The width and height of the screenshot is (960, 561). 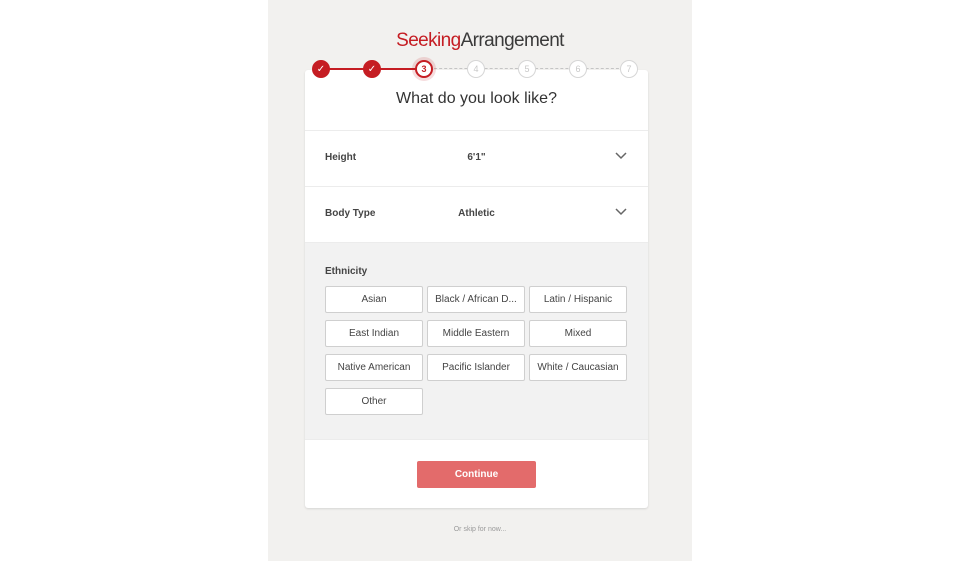 What do you see at coordinates (512, 40) in the screenshot?
I see `brand-logo-part2: Arrangement` at bounding box center [512, 40].